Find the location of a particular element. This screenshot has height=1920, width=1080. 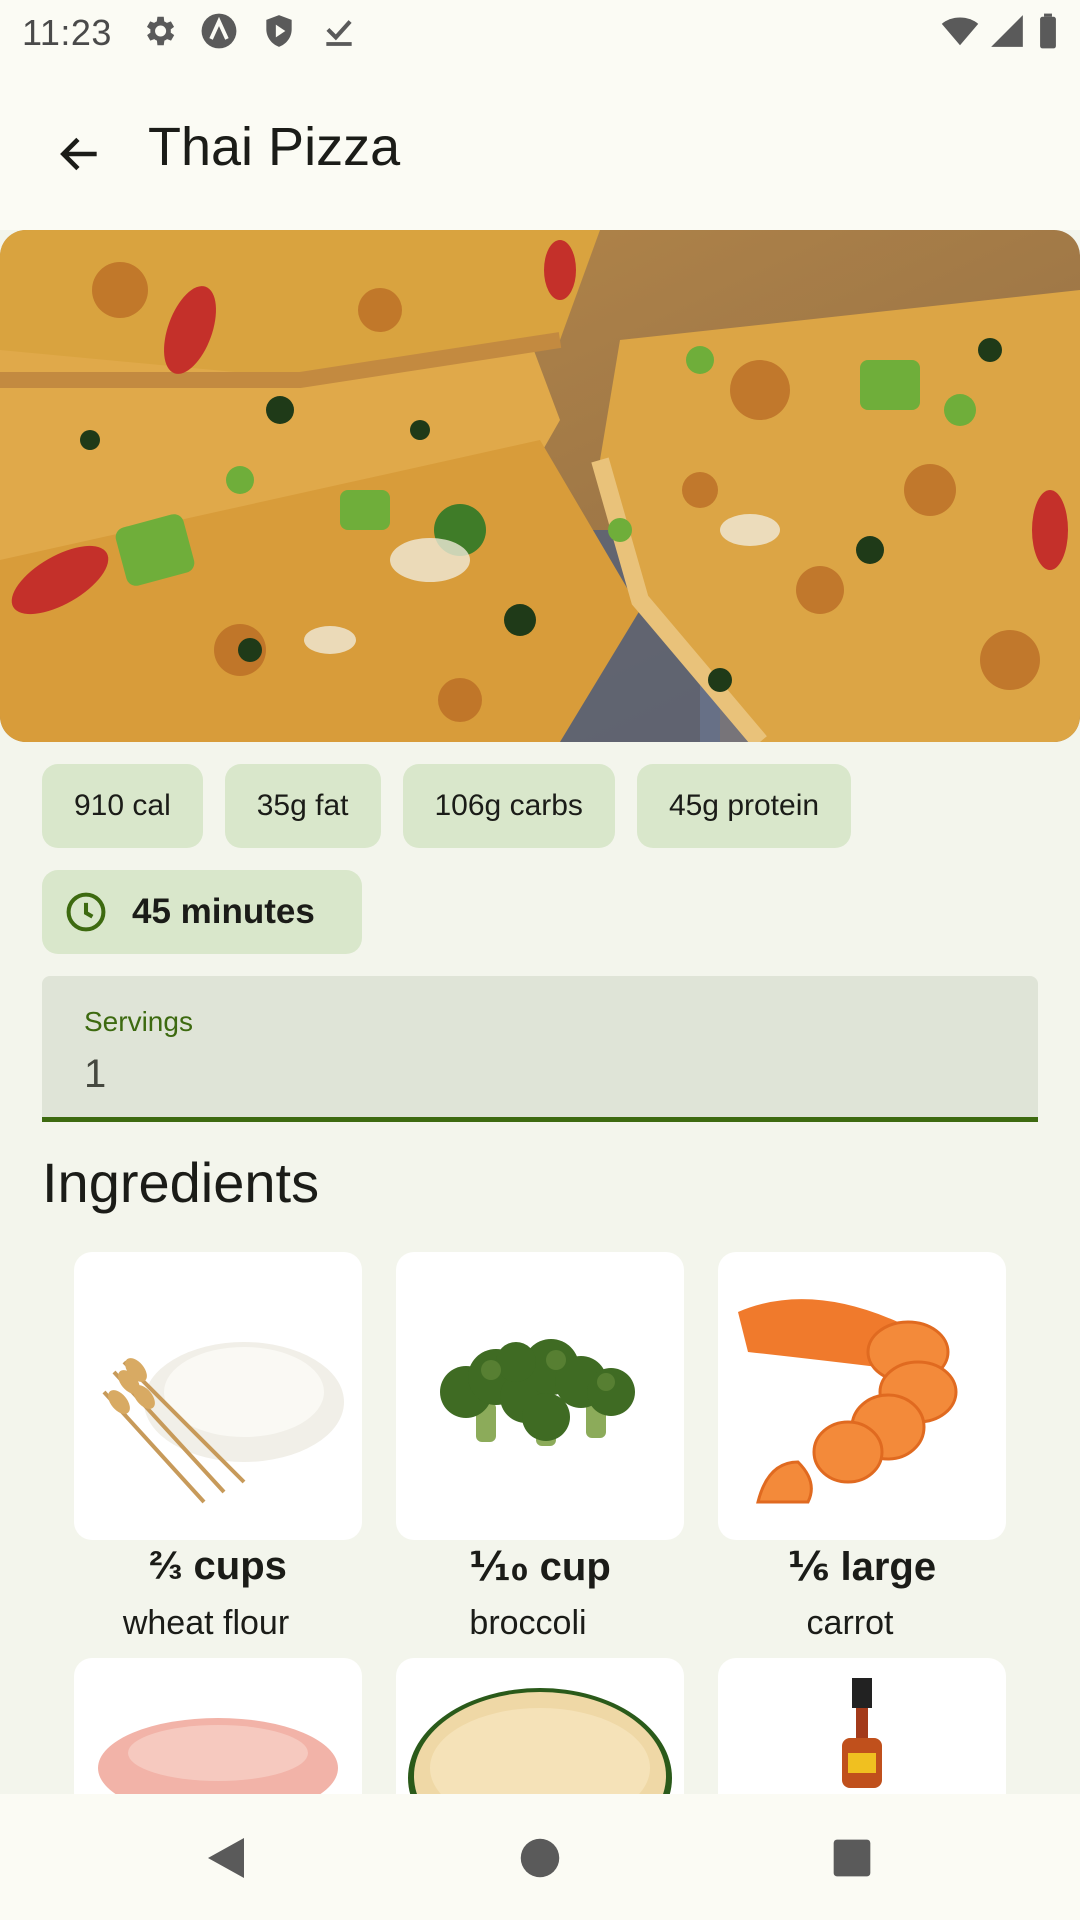

status-system-icons is located at coordinates (1000, 31).